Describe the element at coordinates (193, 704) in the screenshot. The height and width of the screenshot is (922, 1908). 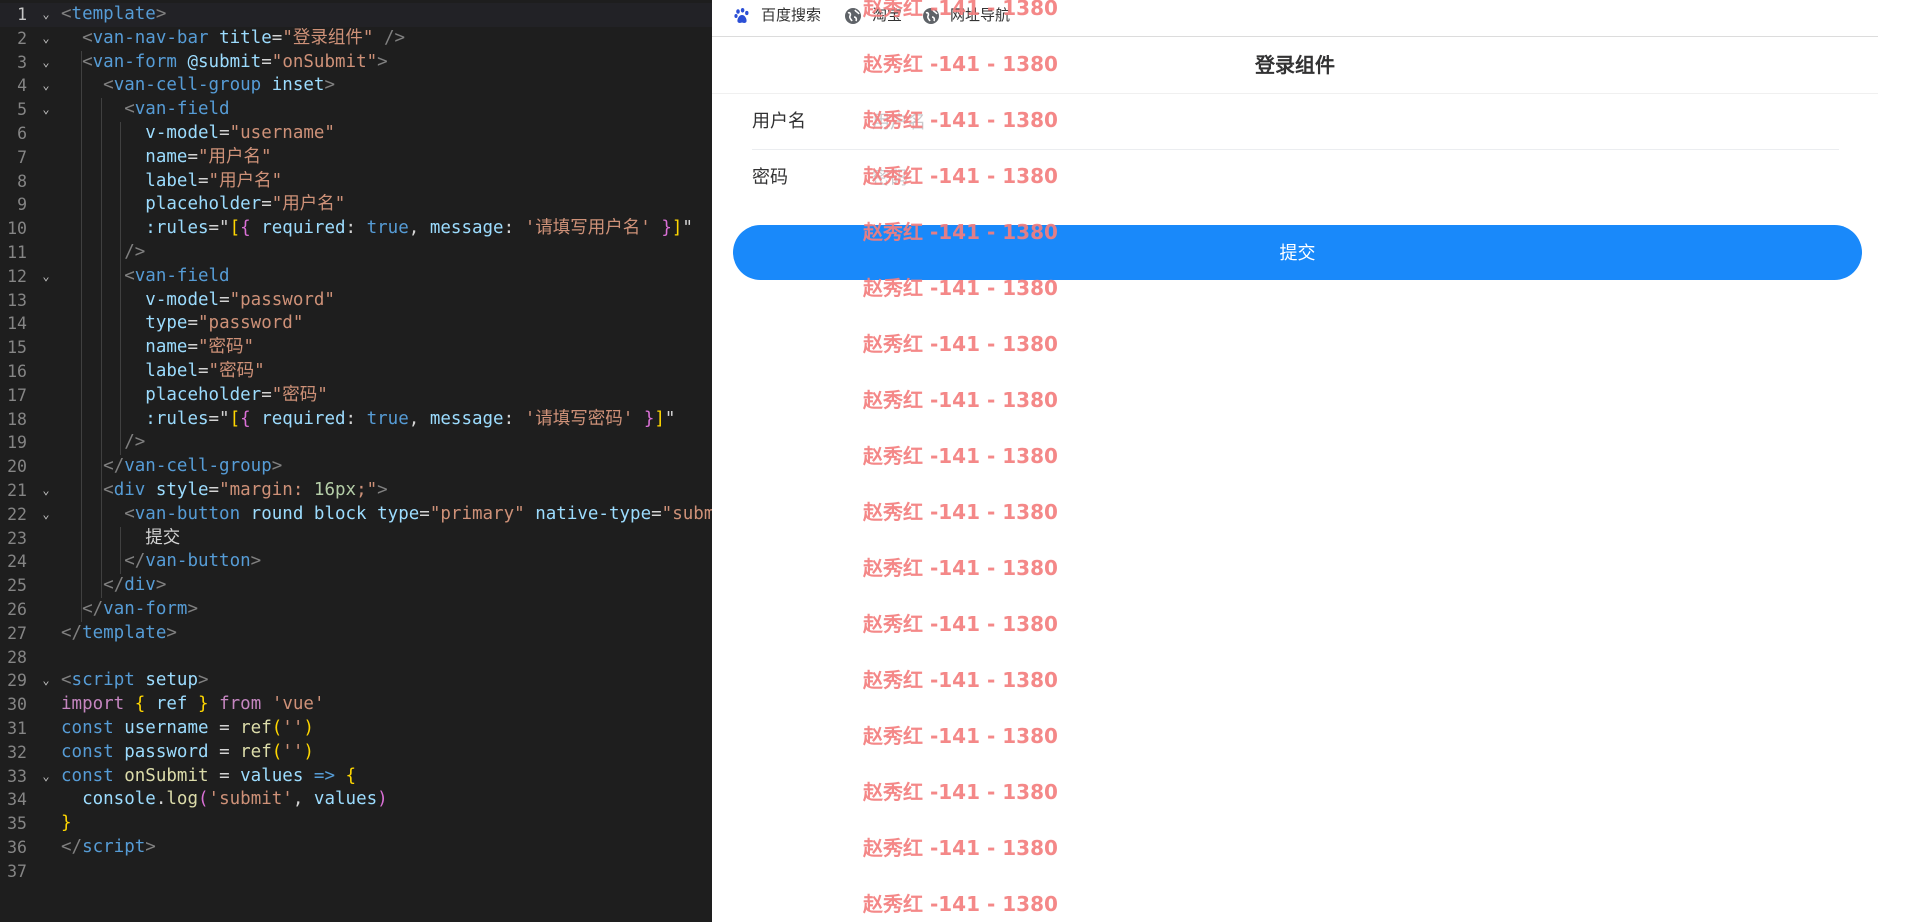
I see `code-text: import { ref } from 'vue'` at that location.